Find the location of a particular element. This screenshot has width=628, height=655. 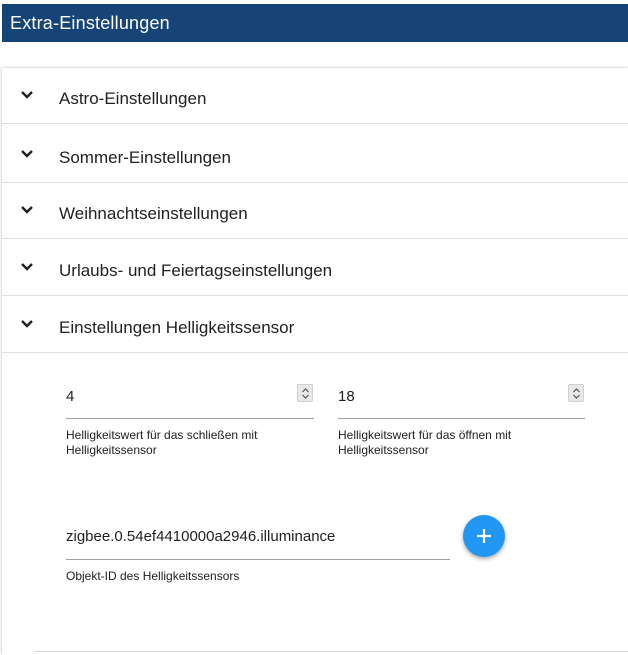

brightness-close-input: 4 is located at coordinates (190, 400).